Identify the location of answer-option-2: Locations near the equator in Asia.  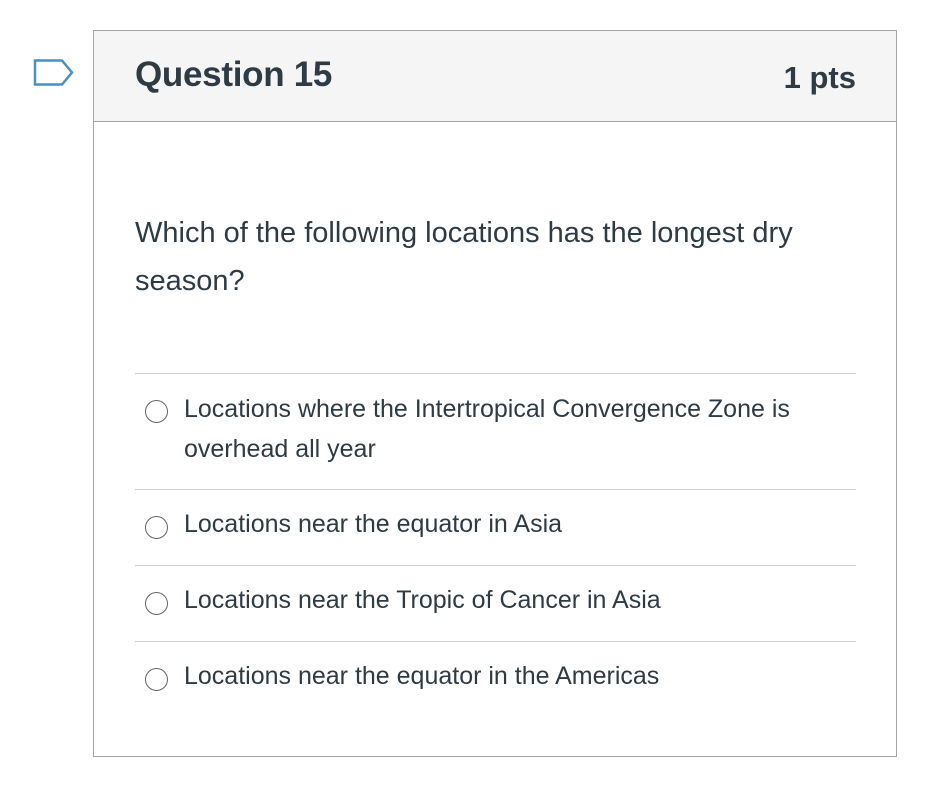
(495, 528).